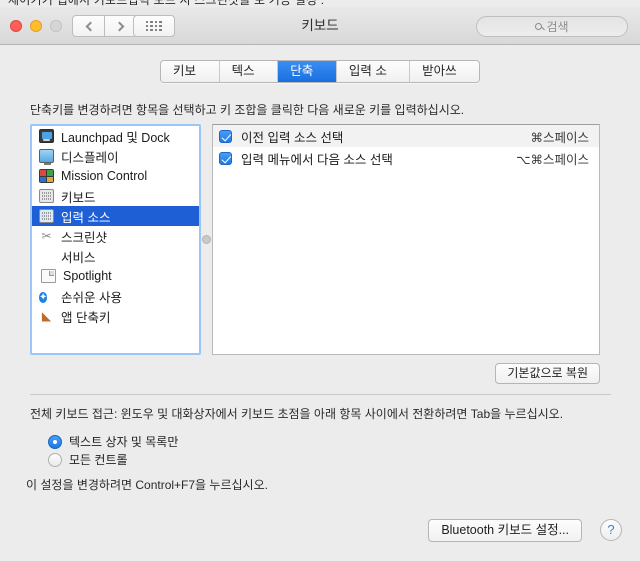  What do you see at coordinates (292, 137) in the screenshot?
I see `shortcut-label: 이전 입력 소스 선택` at bounding box center [292, 137].